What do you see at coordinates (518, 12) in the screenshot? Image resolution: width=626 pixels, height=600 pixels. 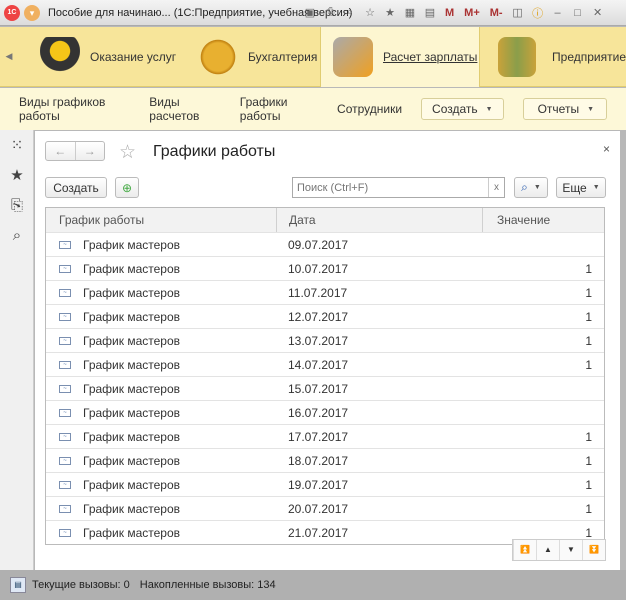 I see `panels-icon: ◫` at bounding box center [518, 12].